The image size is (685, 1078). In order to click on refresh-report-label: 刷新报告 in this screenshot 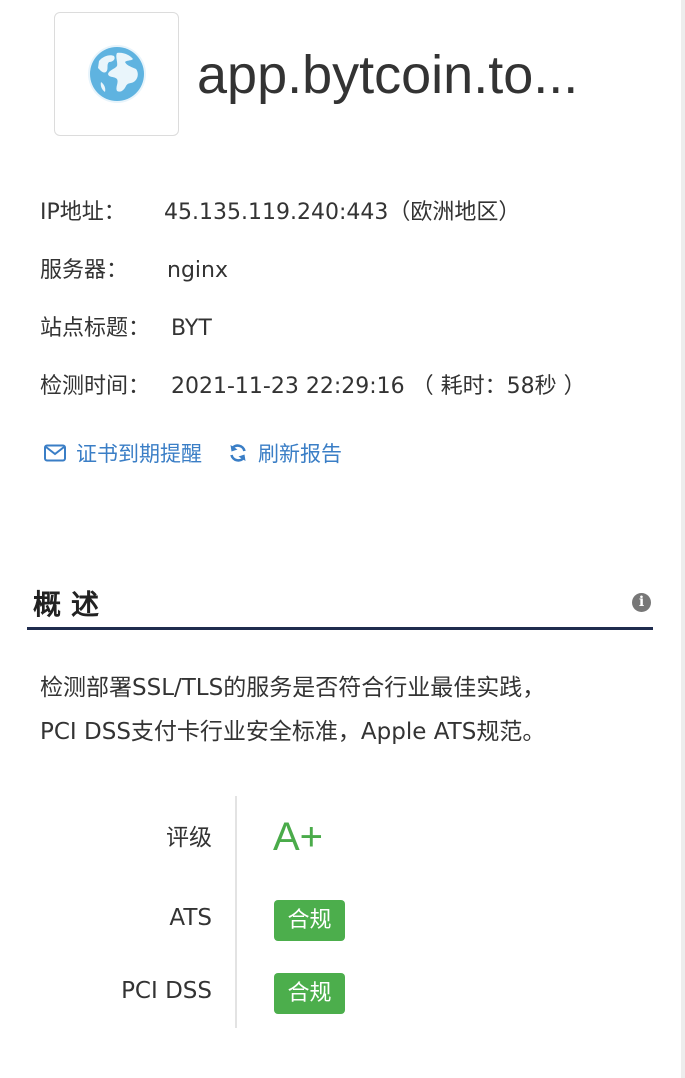, I will do `click(300, 454)`.